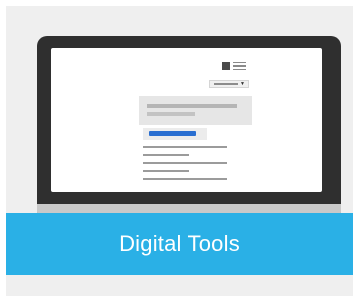  I want to click on mock-button-area, so click(175, 134).